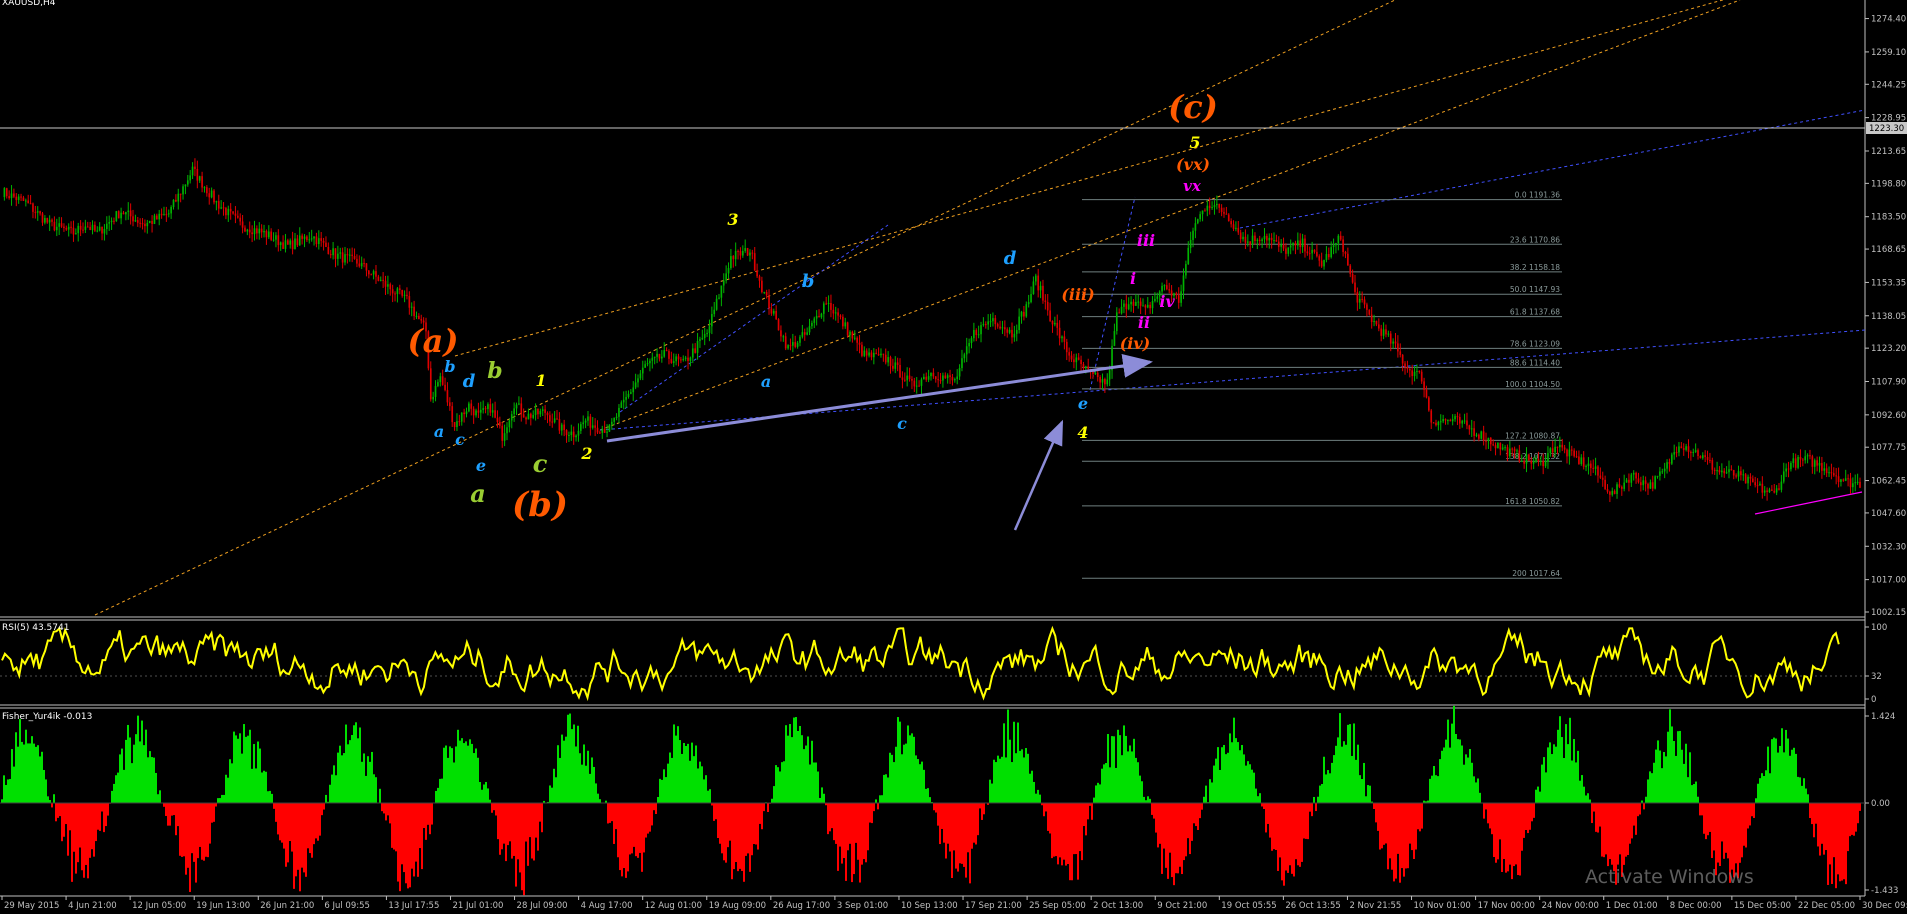  I want to click on price-tick-label: 1274.40, so click(1888, 20).